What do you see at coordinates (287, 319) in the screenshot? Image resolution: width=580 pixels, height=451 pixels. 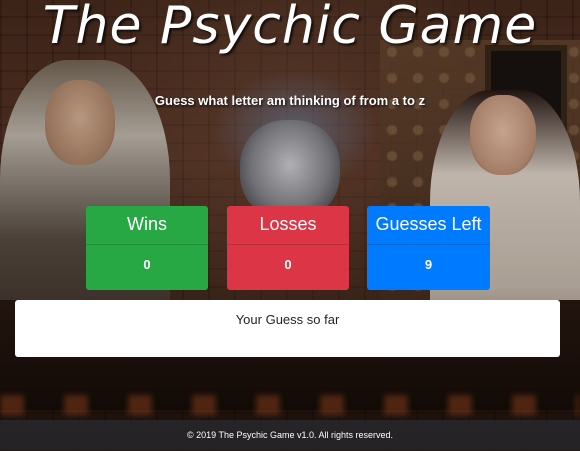 I see `your-guess-label: Your Guess so far` at bounding box center [287, 319].